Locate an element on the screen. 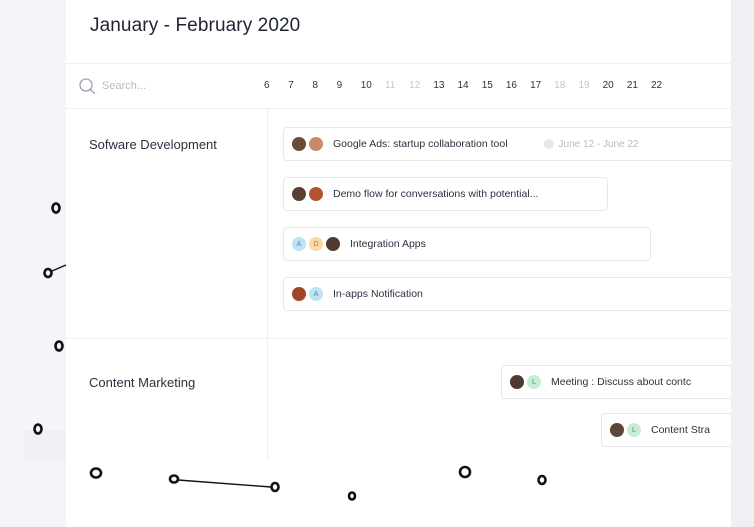 The image size is (754, 527). timeline-header: Search... 6 7 8 9 10 11 12 13 14 15 16 17 18 19 20 21 22 is located at coordinates (398, 86).